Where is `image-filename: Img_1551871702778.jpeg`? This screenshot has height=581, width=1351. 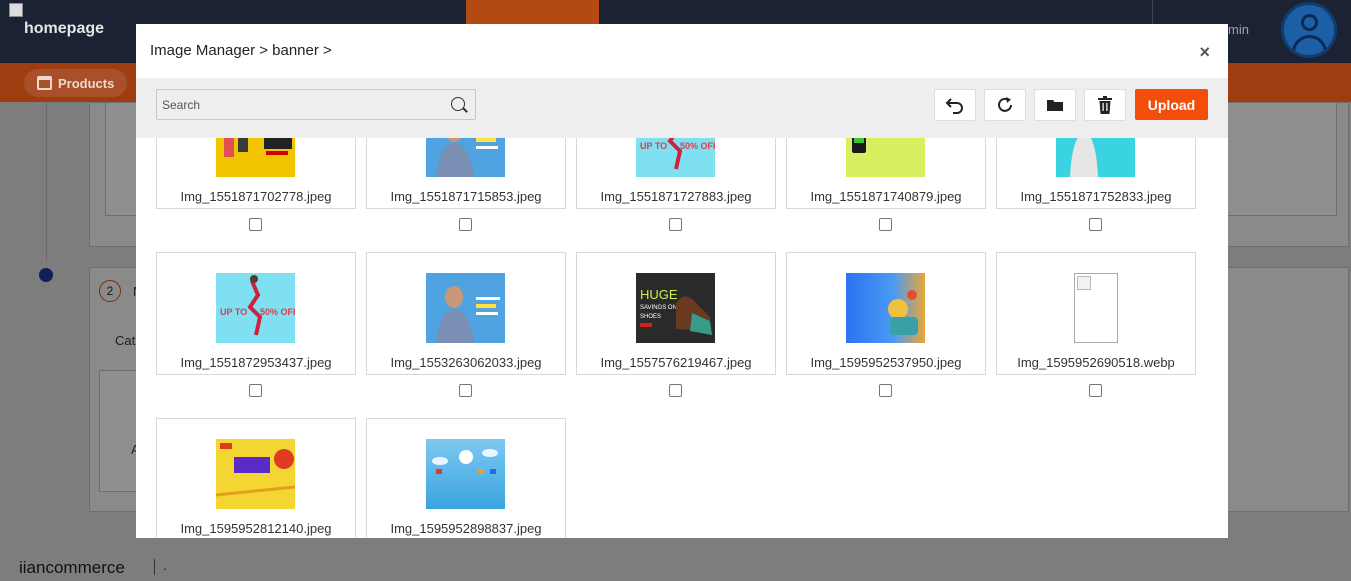
image-filename: Img_1551871702778.jpeg is located at coordinates (256, 196).